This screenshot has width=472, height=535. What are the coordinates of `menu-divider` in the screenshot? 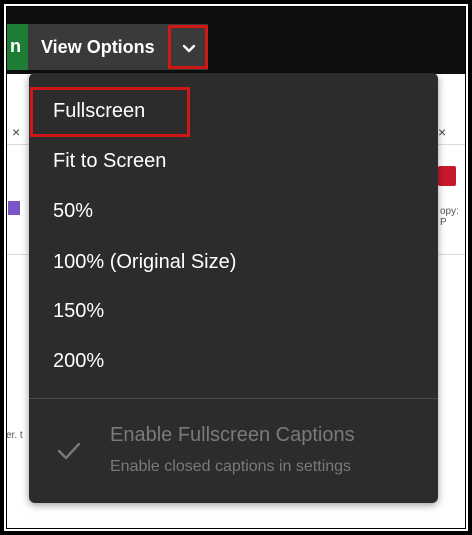 It's located at (233, 398).